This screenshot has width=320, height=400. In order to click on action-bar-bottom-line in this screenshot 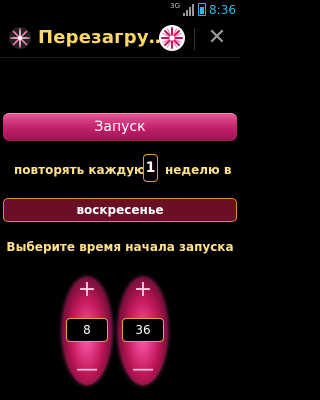, I will do `click(120, 57)`.